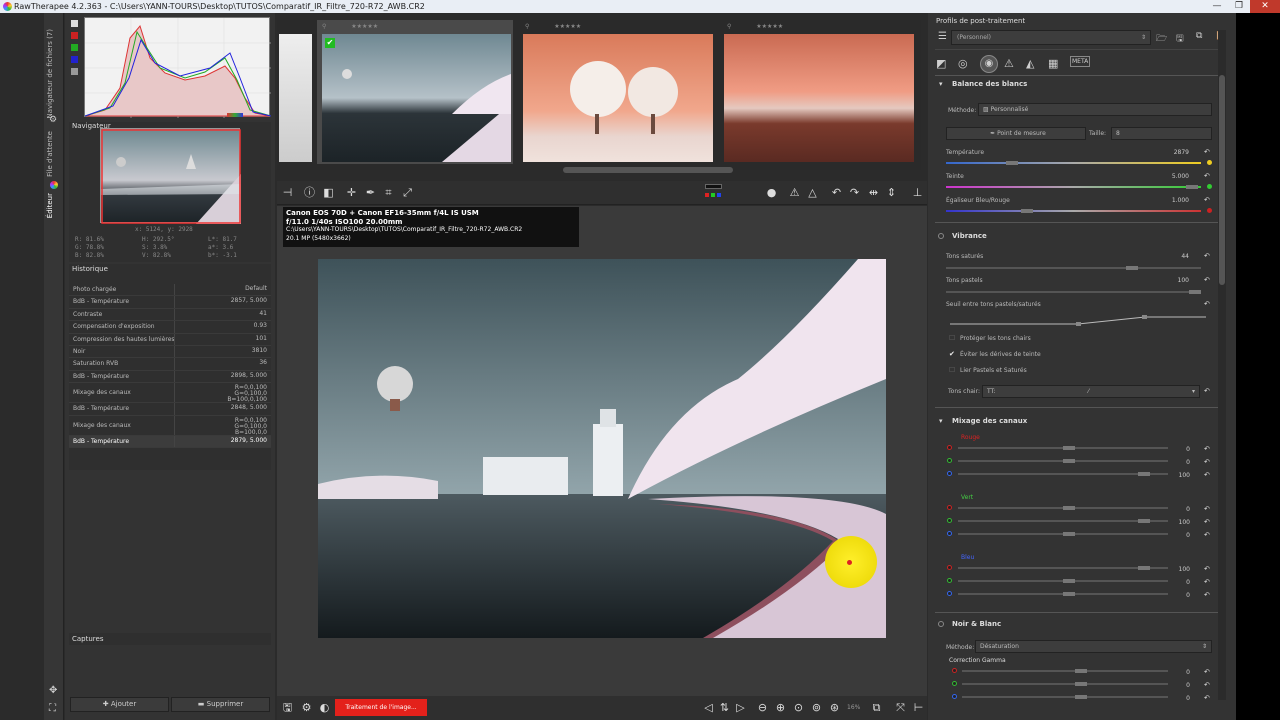  What do you see at coordinates (1208, 280) in the screenshot?
I see `pastel-reset-icon: ↶` at bounding box center [1208, 280].